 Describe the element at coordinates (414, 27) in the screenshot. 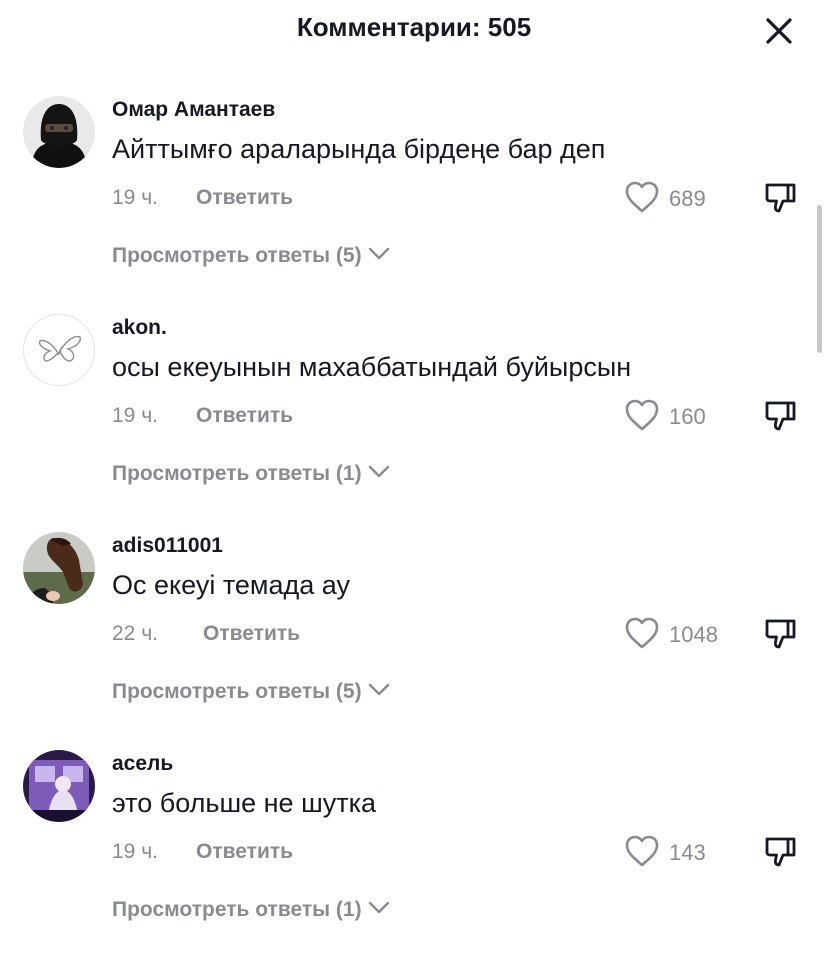

I see `comments-title: Комментарии: 505` at that location.